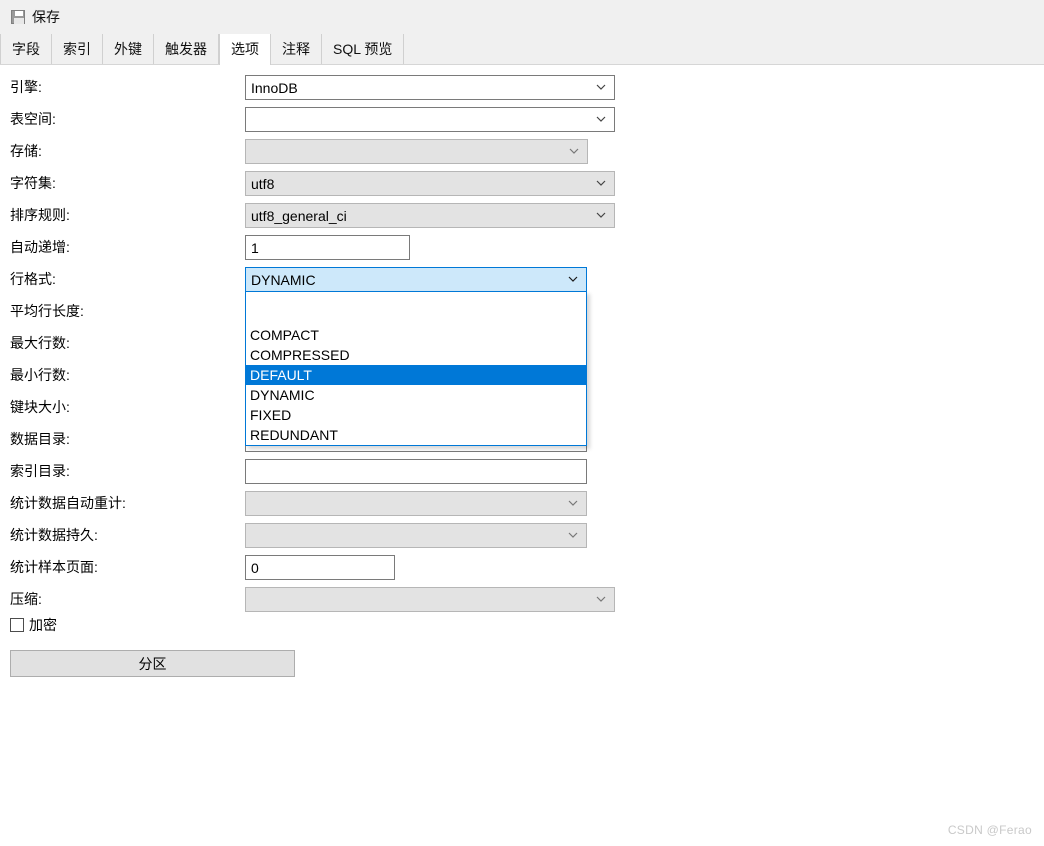 The image size is (1044, 846). Describe the element at coordinates (40, 439) in the screenshot. I see `label-data-directory: 数据目录:` at that location.